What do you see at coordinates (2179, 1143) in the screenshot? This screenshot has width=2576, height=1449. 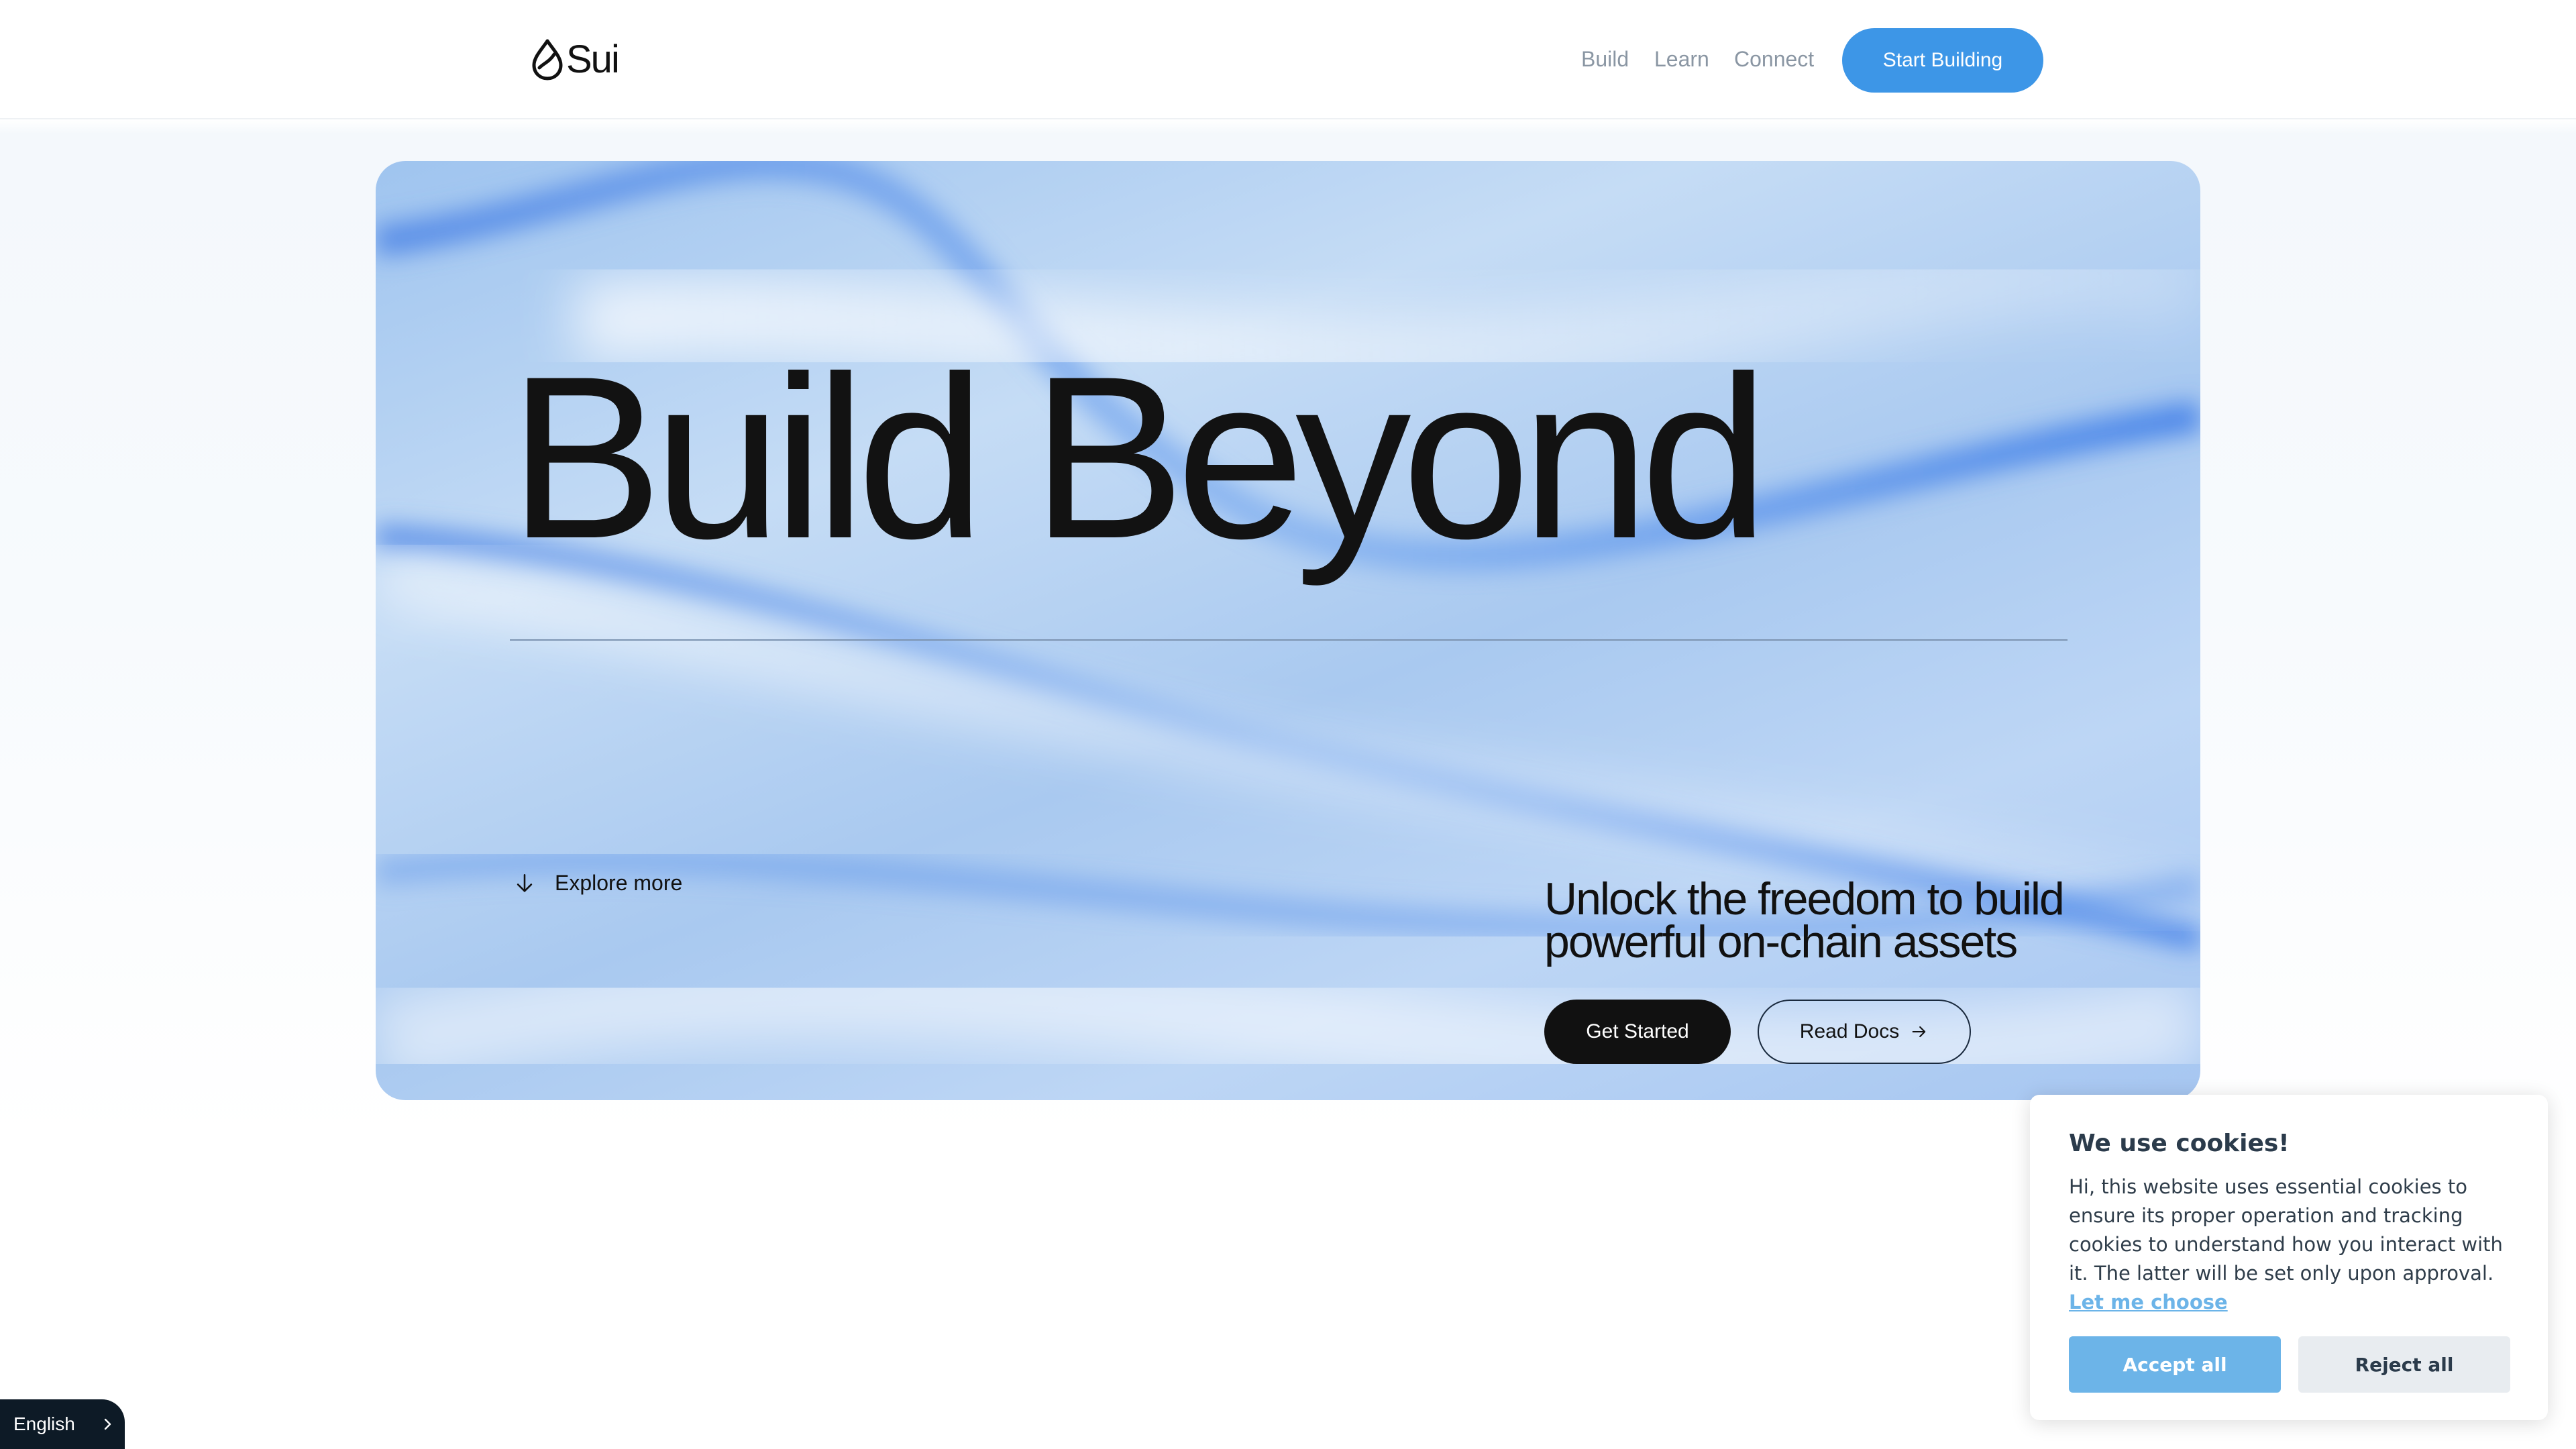 I see `cookie-title: We use cookies!` at bounding box center [2179, 1143].